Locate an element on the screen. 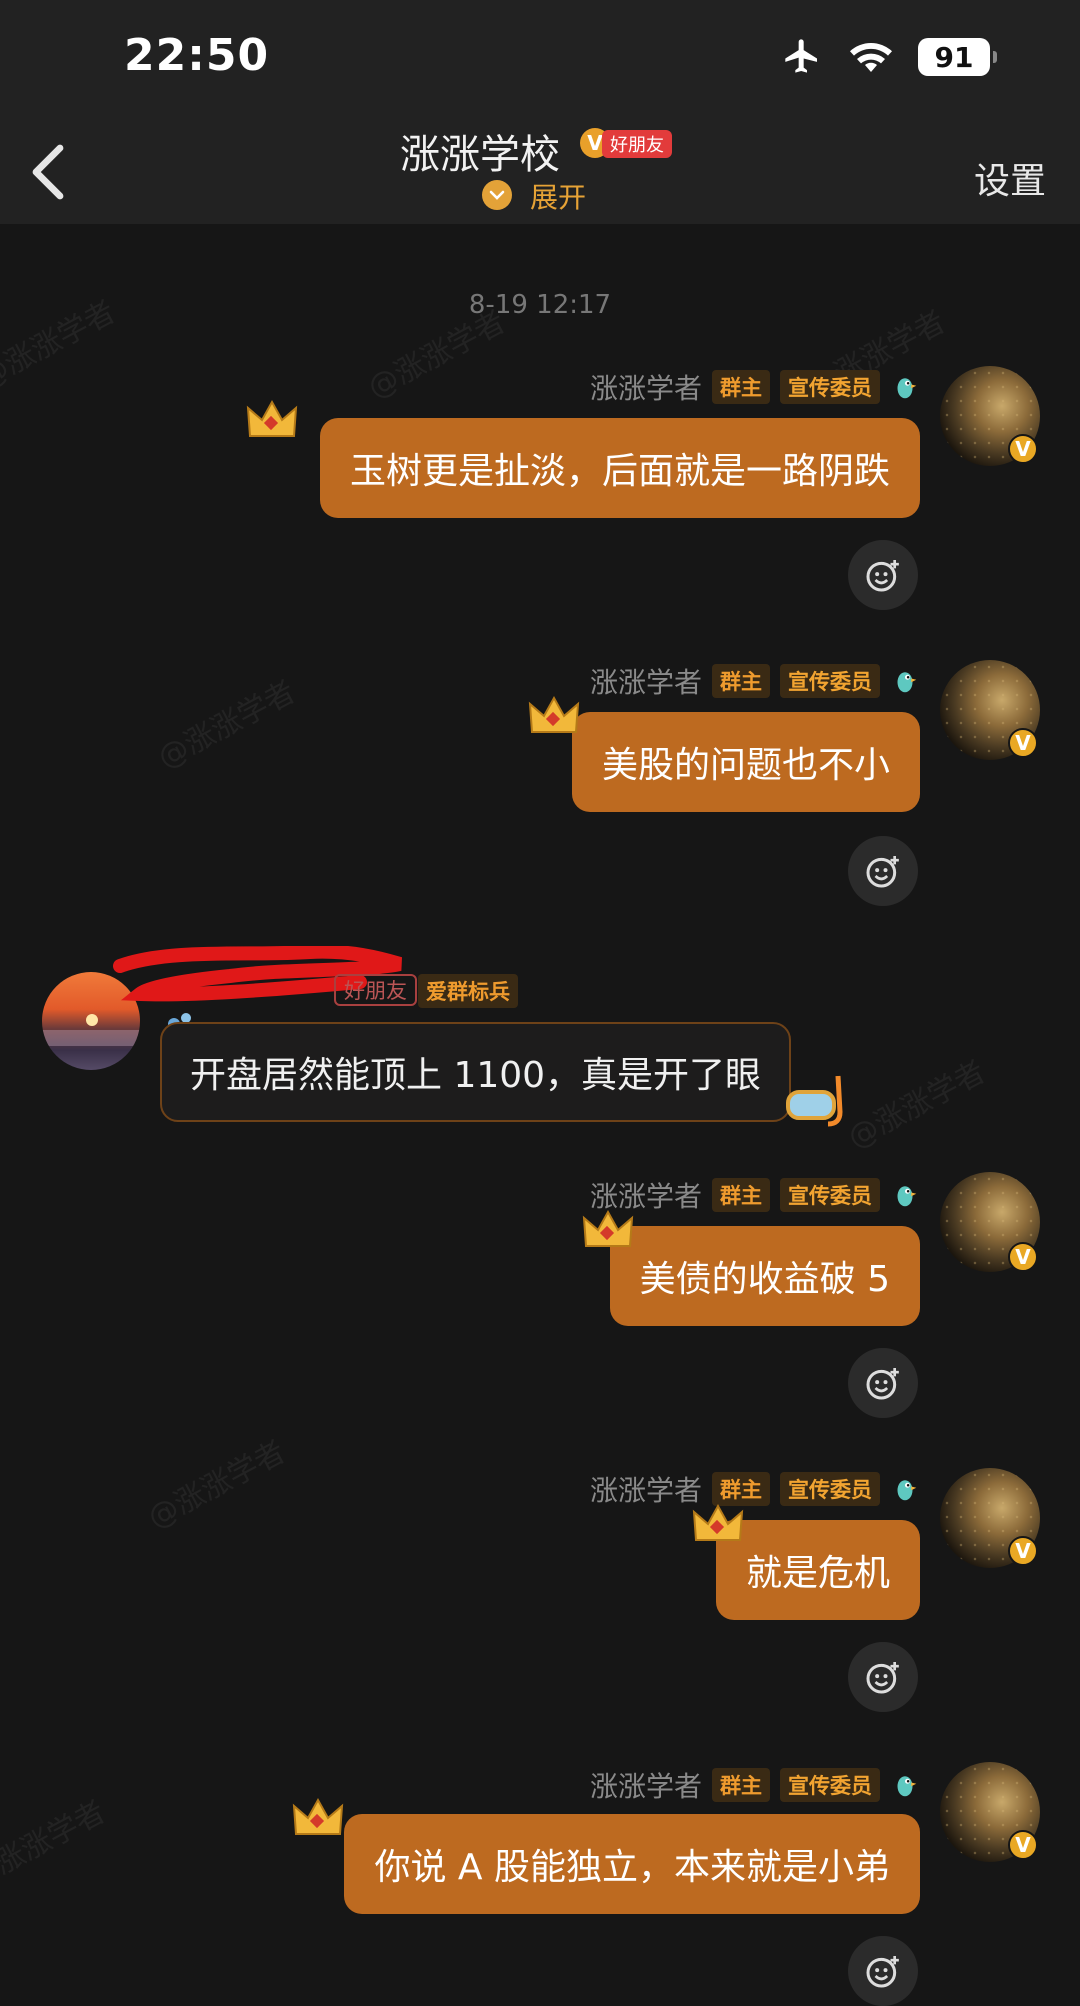  status-bar: 22:50 91 is located at coordinates (540, 55).